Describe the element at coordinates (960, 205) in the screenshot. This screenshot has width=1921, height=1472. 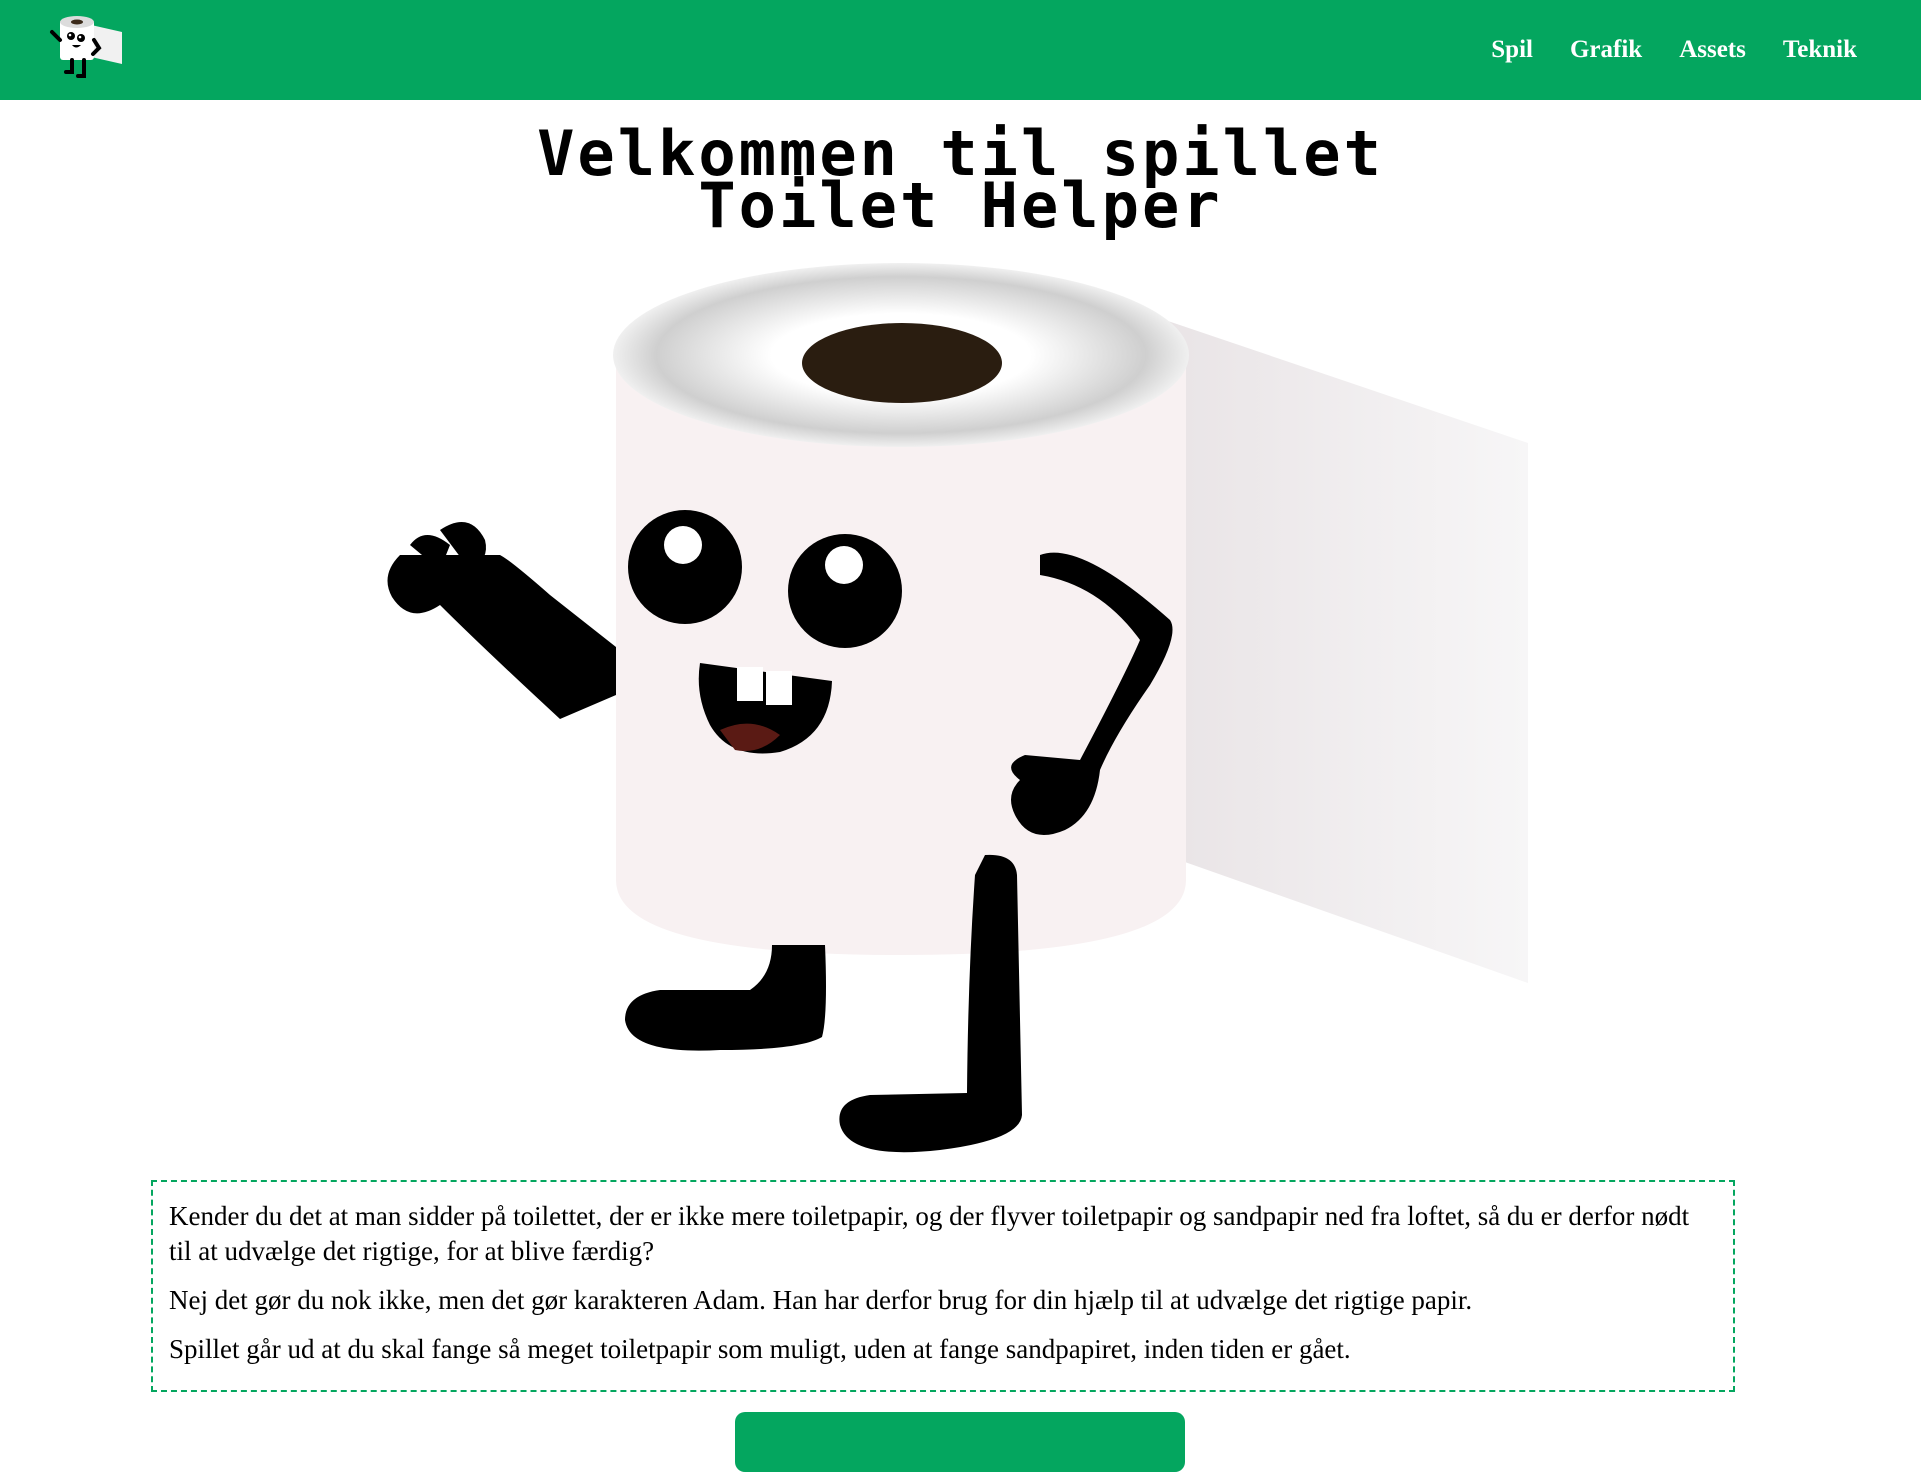
I see `page-title-line2: Toilet Helper` at that location.